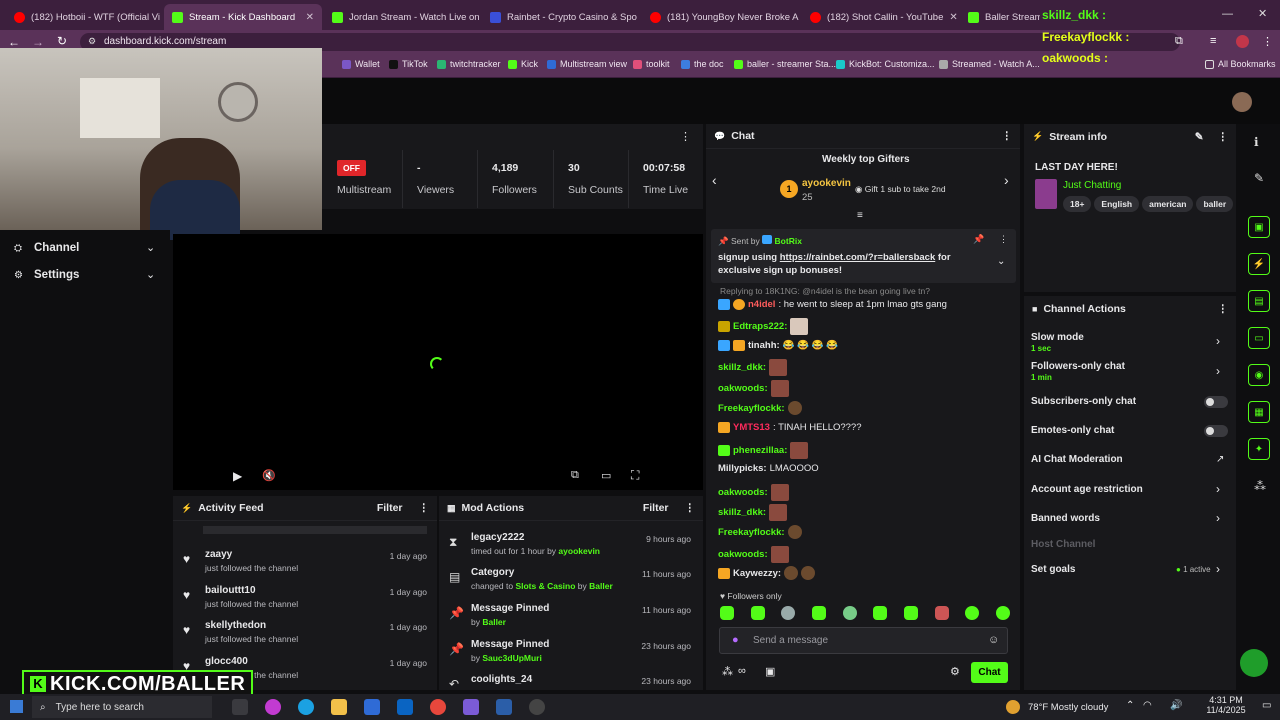 This screenshot has width=1280, height=720. I want to click on bolt-icon: ⚡, so click(1259, 264).